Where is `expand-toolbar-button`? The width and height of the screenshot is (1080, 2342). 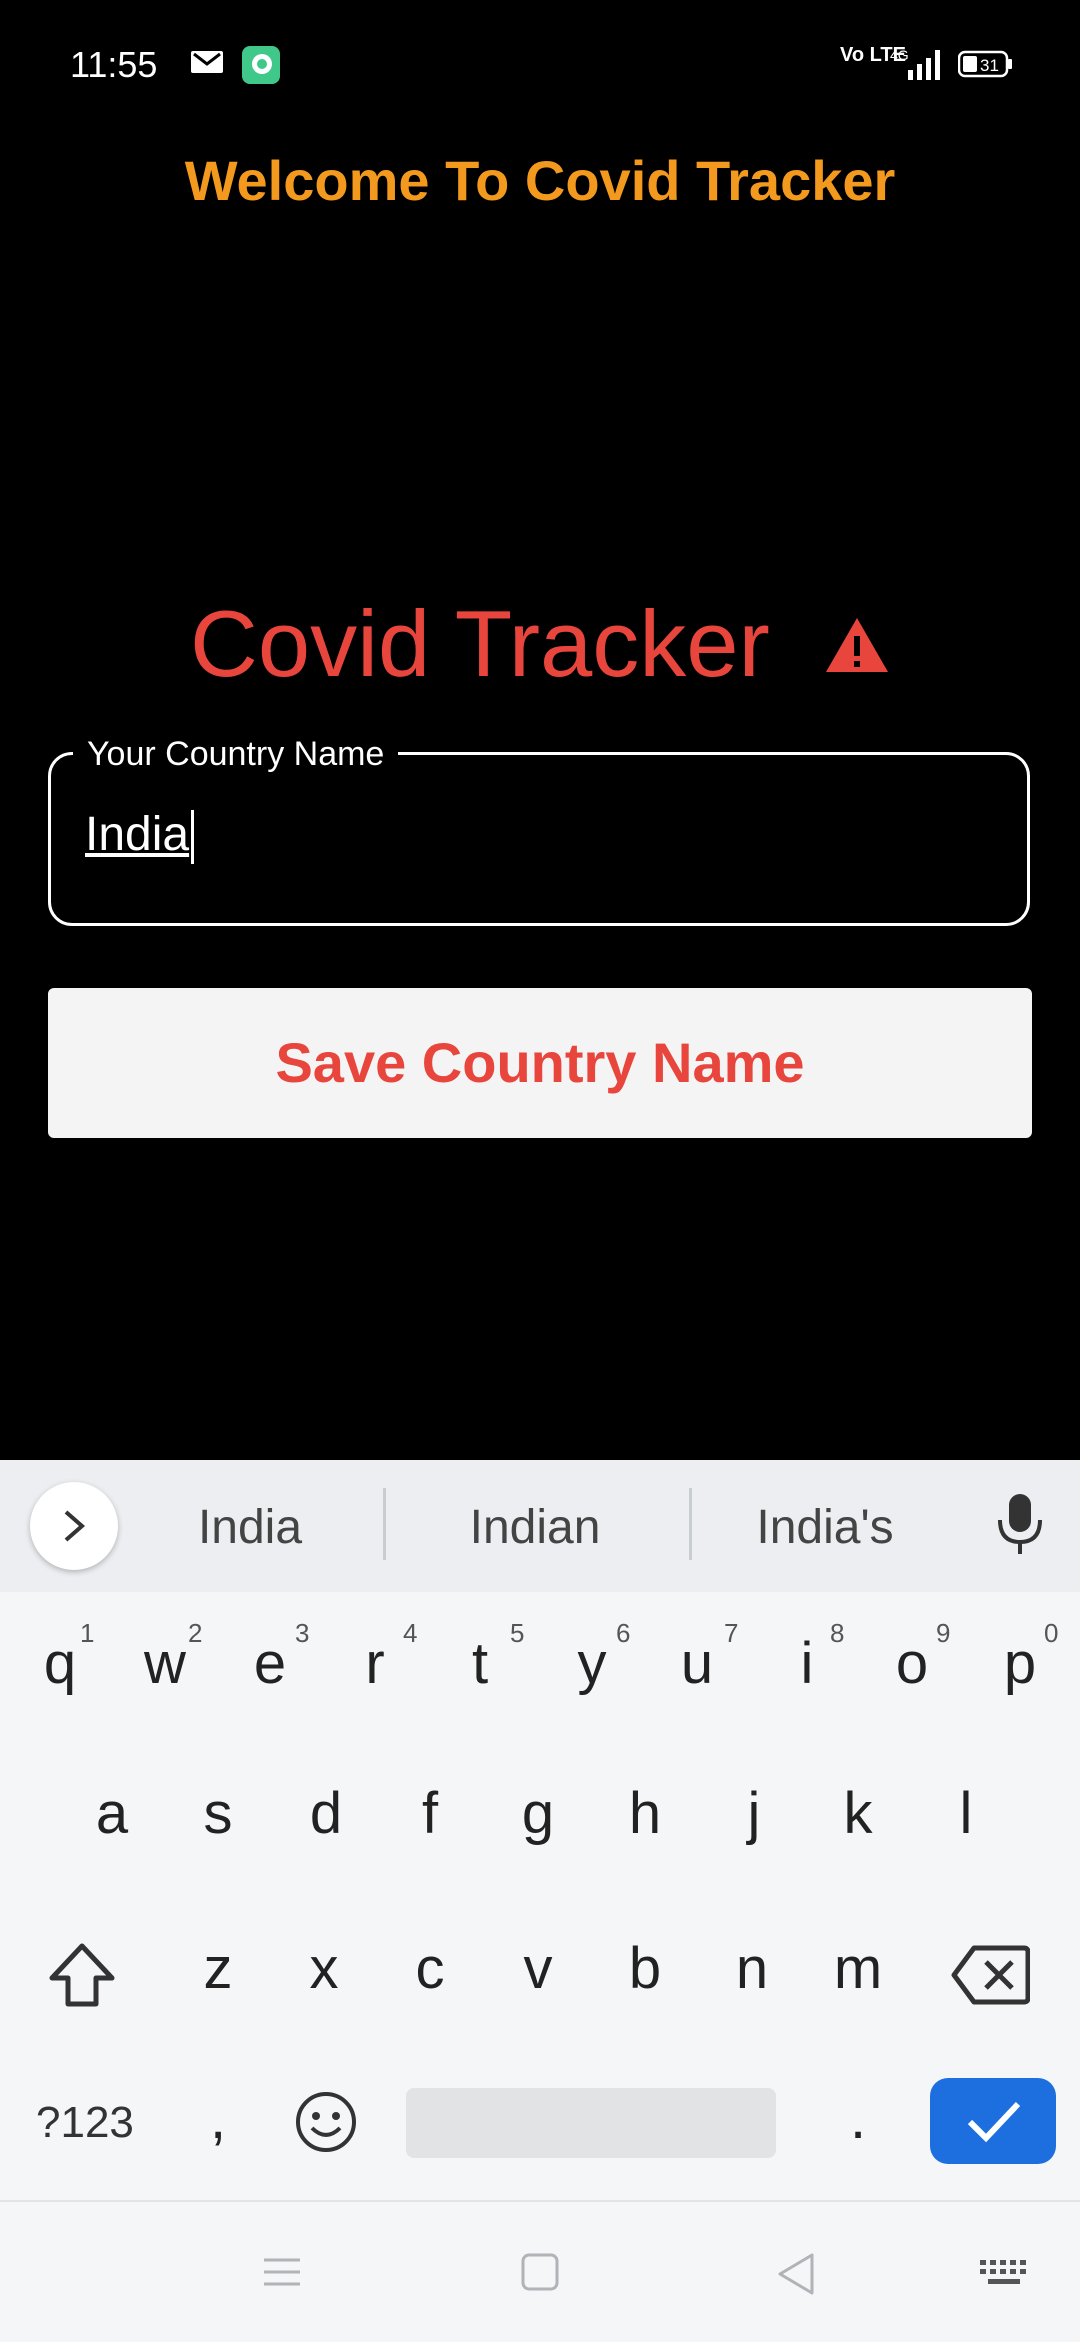 expand-toolbar-button is located at coordinates (74, 1526).